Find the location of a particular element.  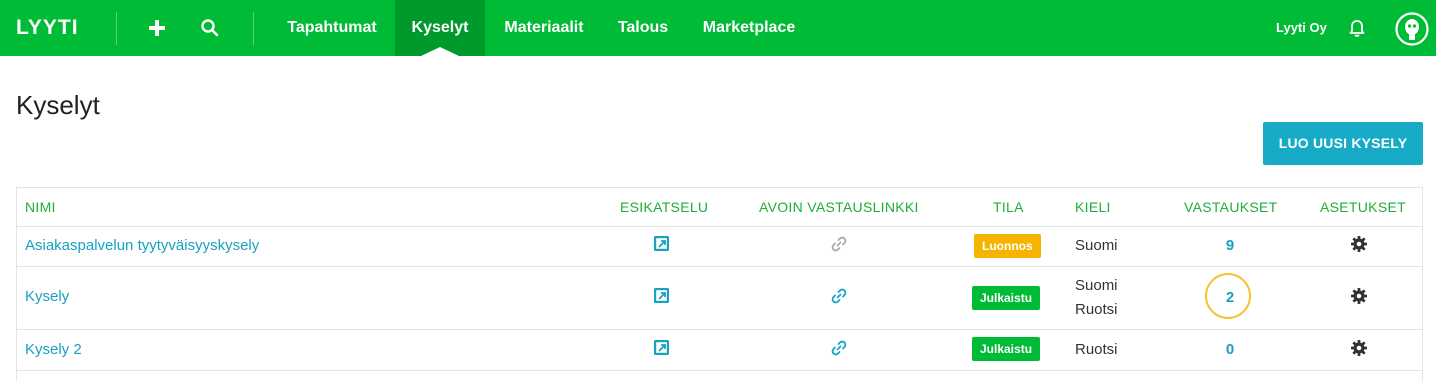

highlight-ring is located at coordinates (1228, 296).